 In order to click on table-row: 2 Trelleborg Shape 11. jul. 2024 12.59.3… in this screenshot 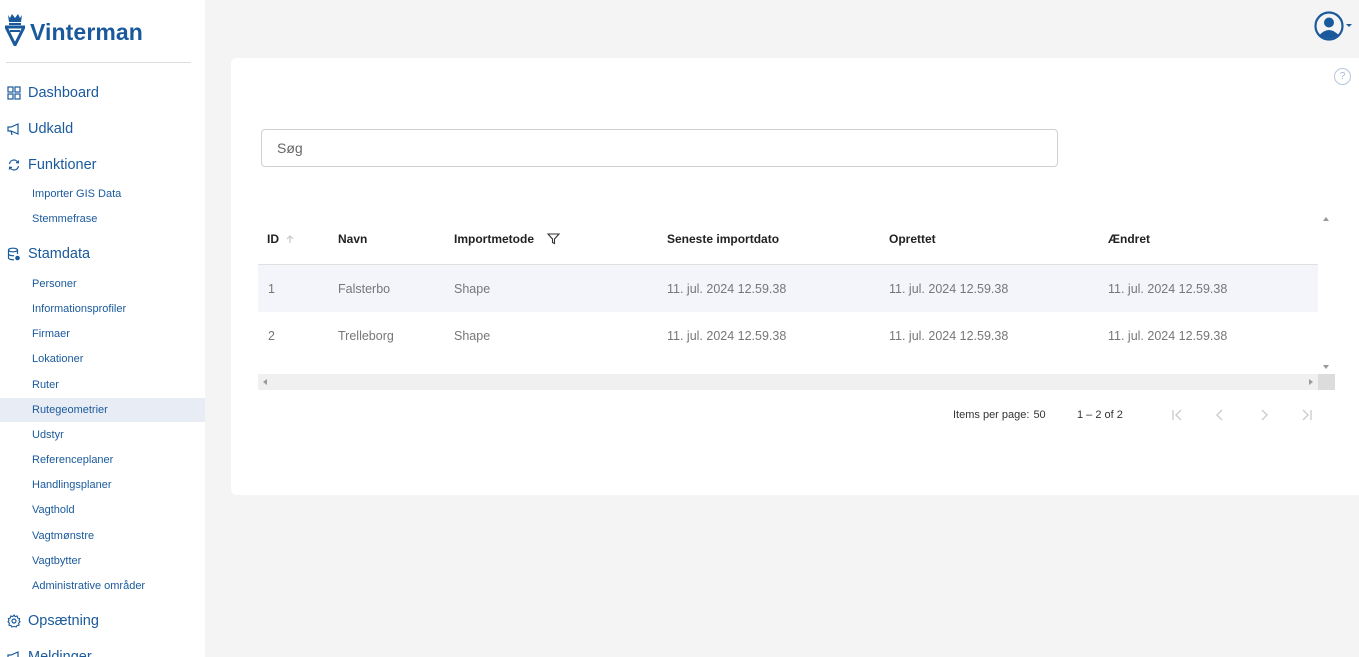, I will do `click(788, 335)`.